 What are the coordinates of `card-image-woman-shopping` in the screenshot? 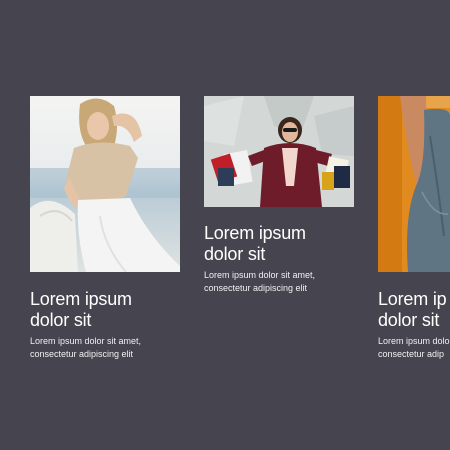 It's located at (279, 151).